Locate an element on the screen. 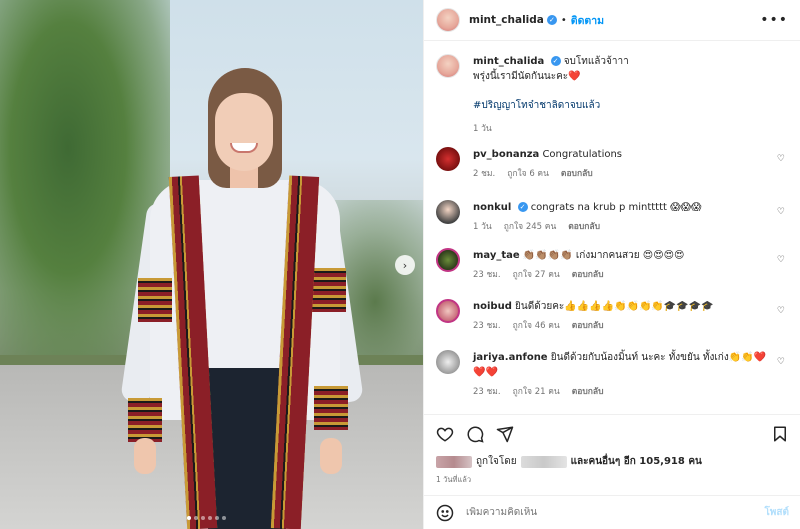 Image resolution: width=800 pixels, height=529 pixels. comment-input is located at coordinates (615, 512).